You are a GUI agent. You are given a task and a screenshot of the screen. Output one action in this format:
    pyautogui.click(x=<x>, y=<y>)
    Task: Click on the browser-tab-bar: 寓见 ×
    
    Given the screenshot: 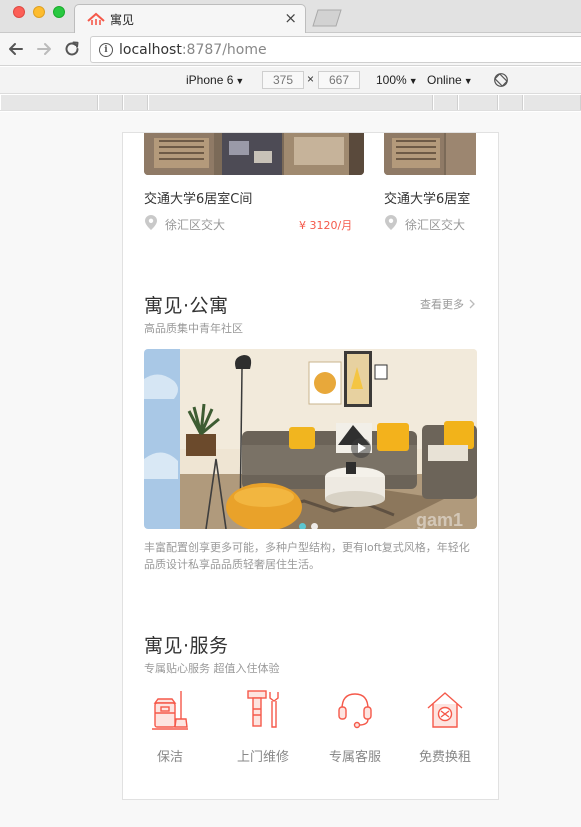 What is the action you would take?
    pyautogui.click(x=290, y=16)
    